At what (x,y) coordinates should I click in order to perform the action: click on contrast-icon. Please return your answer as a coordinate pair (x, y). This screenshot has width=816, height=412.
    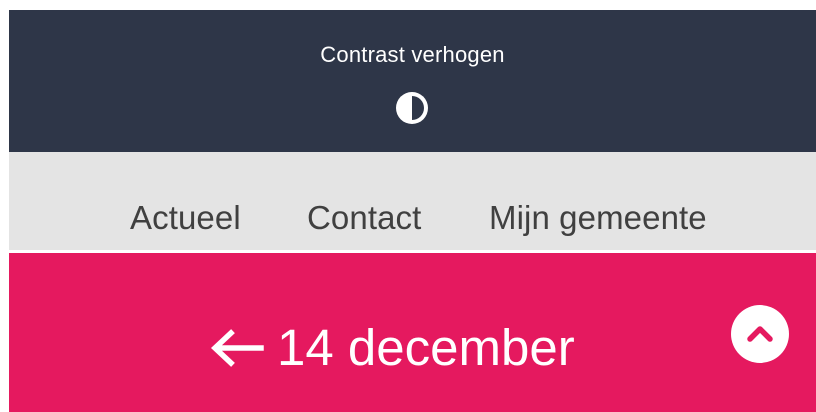
    Looking at the image, I should click on (412, 108).